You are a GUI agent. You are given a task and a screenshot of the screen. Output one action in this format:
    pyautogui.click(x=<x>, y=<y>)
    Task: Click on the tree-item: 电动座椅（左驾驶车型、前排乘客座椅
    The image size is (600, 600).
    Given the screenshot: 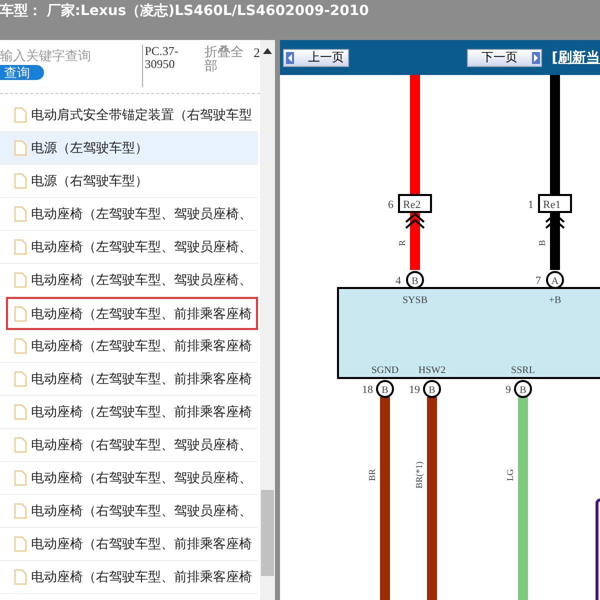 What is the action you would take?
    pyautogui.click(x=132, y=313)
    